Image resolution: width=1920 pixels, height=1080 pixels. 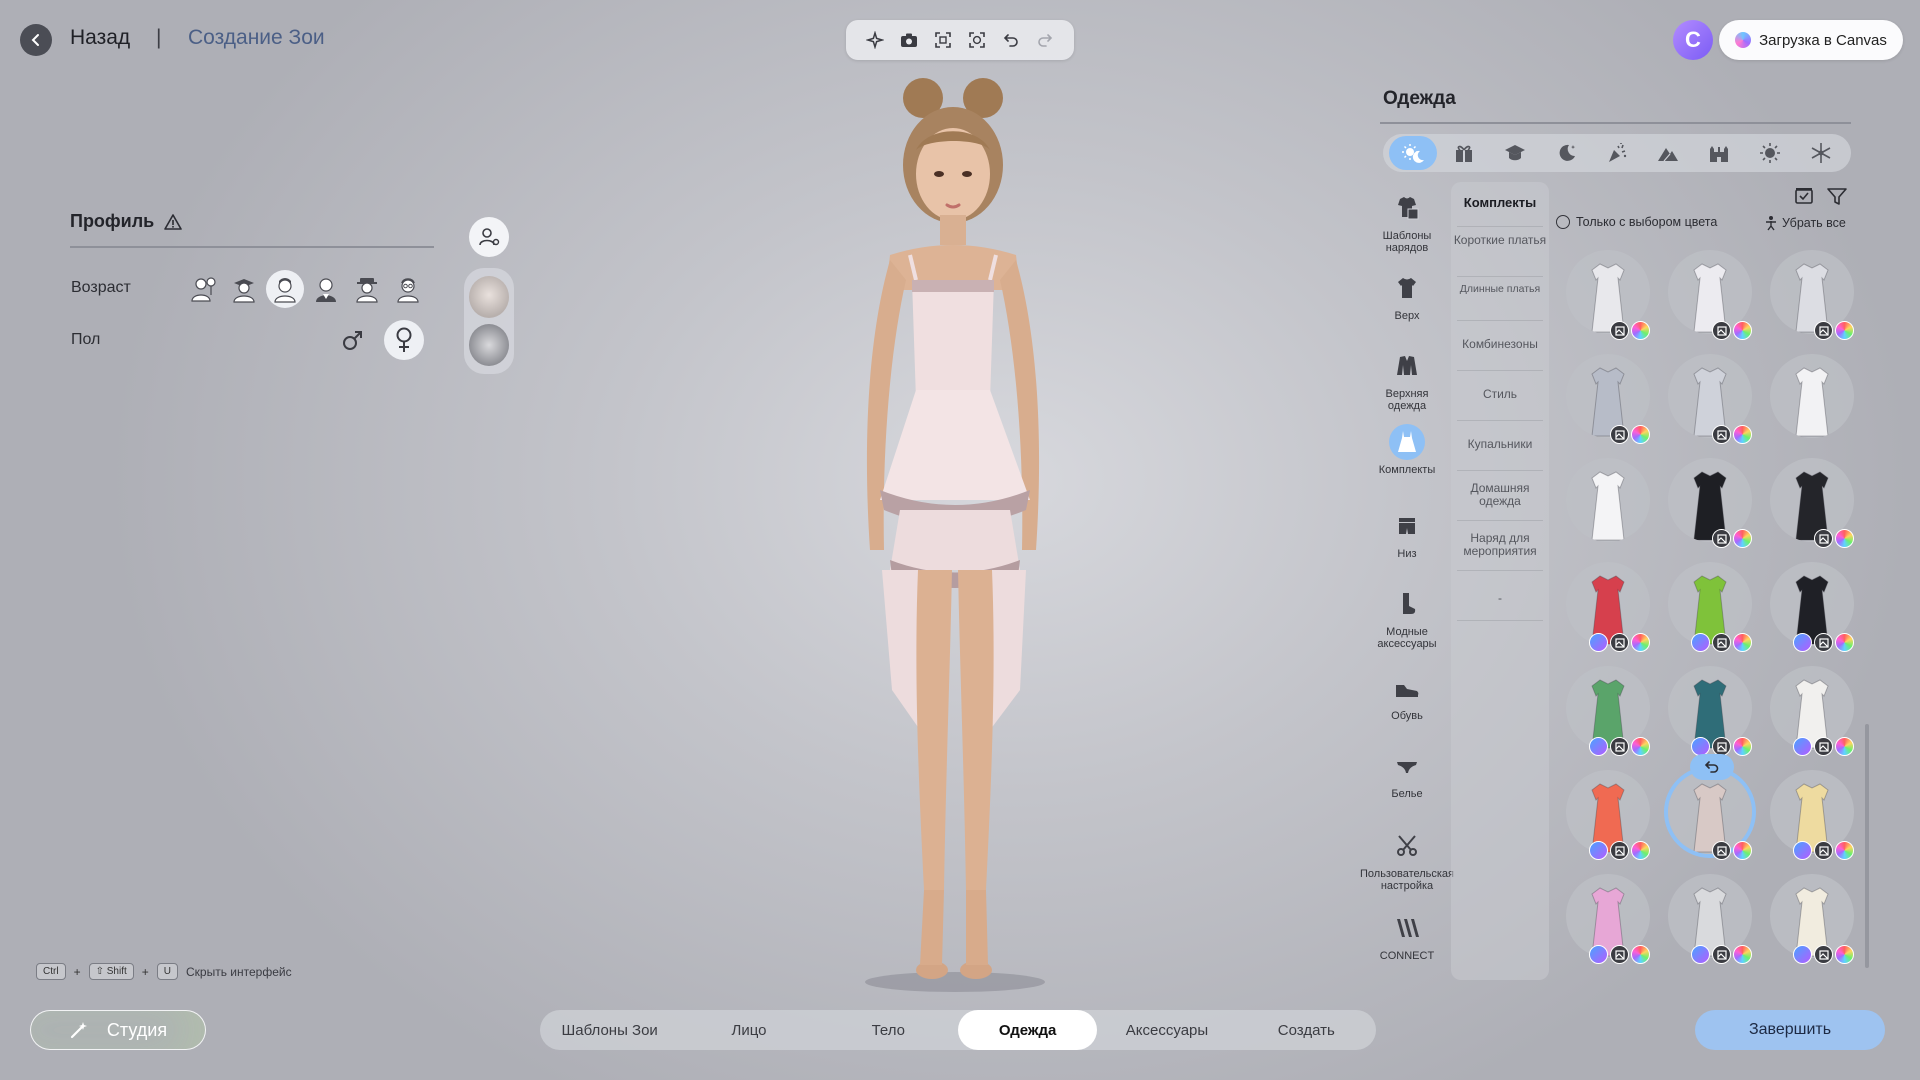 I want to click on avatar-settings-button, so click(x=489, y=237).